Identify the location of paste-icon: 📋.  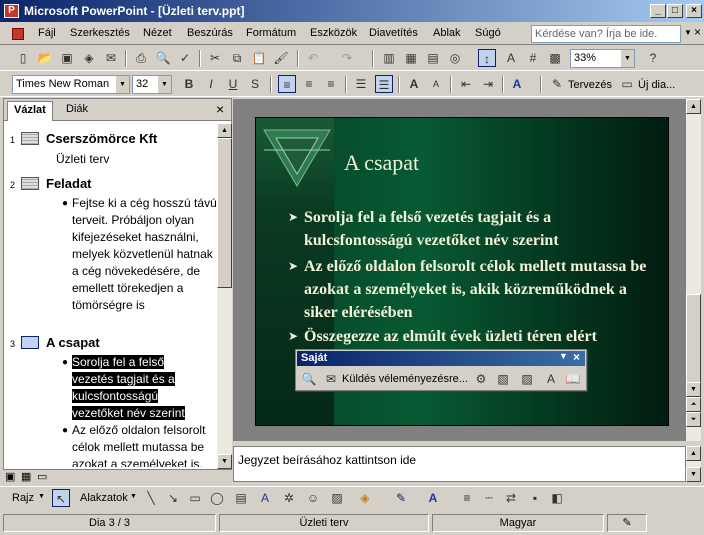
(259, 58).